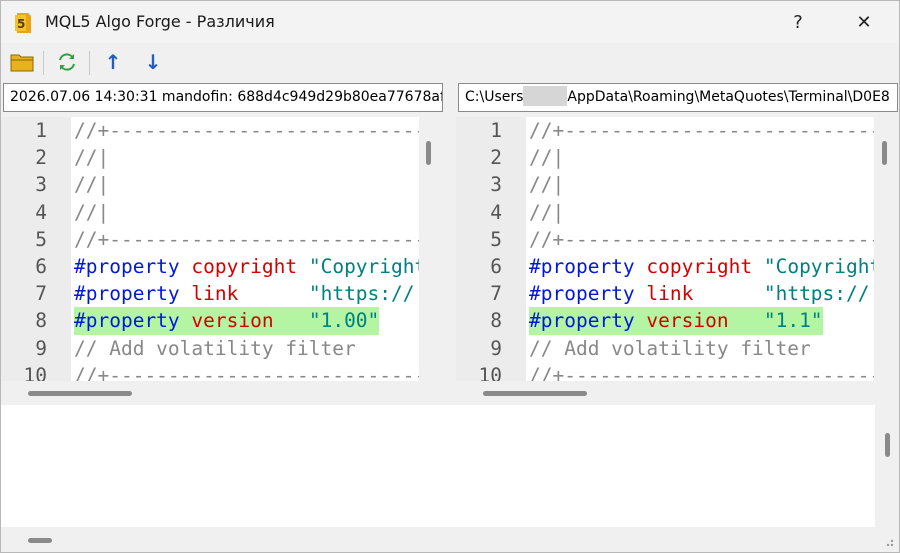 The width and height of the screenshot is (900, 553). I want to click on property-name: link, so click(215, 294).